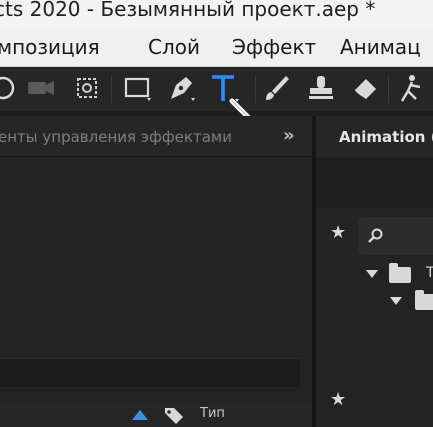 This screenshot has height=427, width=433. What do you see at coordinates (181, 88) in the screenshot?
I see `pen-tool-icon` at bounding box center [181, 88].